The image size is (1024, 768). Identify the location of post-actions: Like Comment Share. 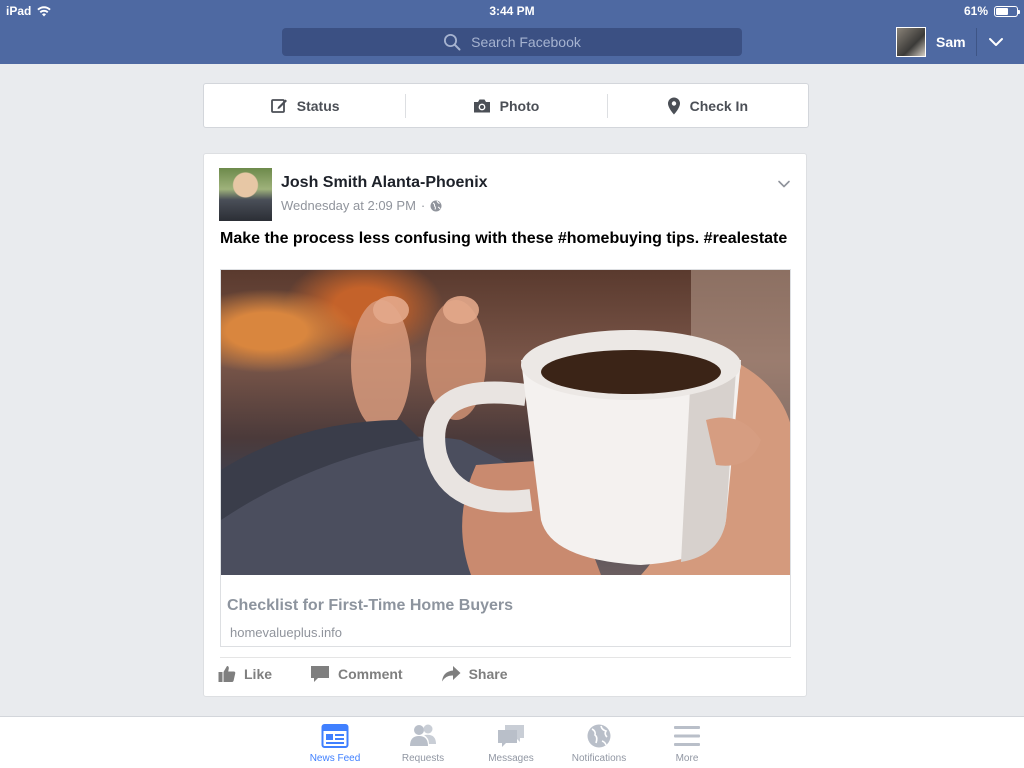
(363, 674).